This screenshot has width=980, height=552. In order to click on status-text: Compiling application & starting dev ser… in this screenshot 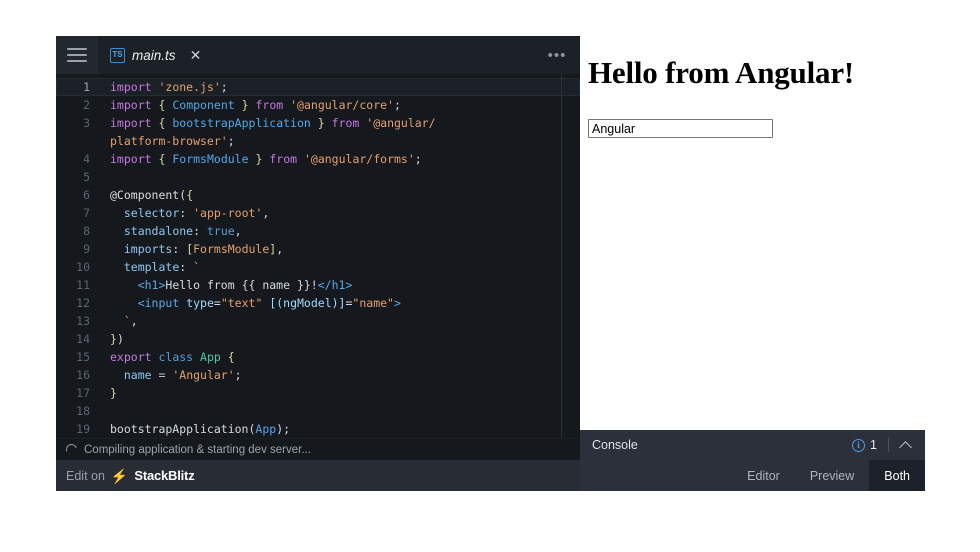, I will do `click(197, 449)`.